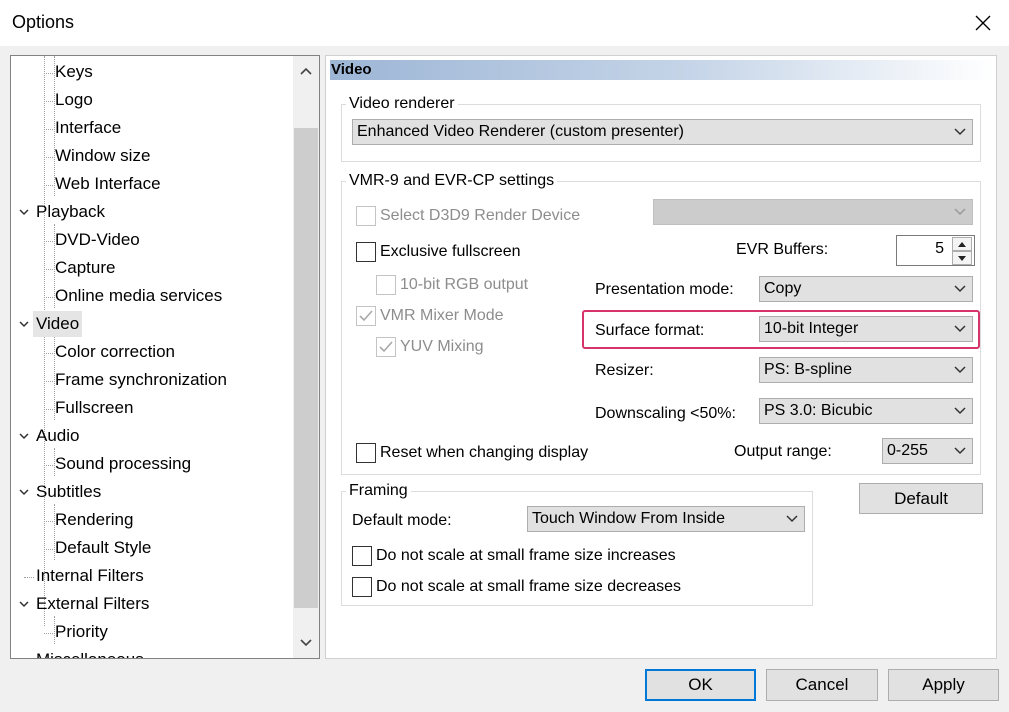 This screenshot has width=1009, height=712. I want to click on scroll-up-button, so click(306, 71).